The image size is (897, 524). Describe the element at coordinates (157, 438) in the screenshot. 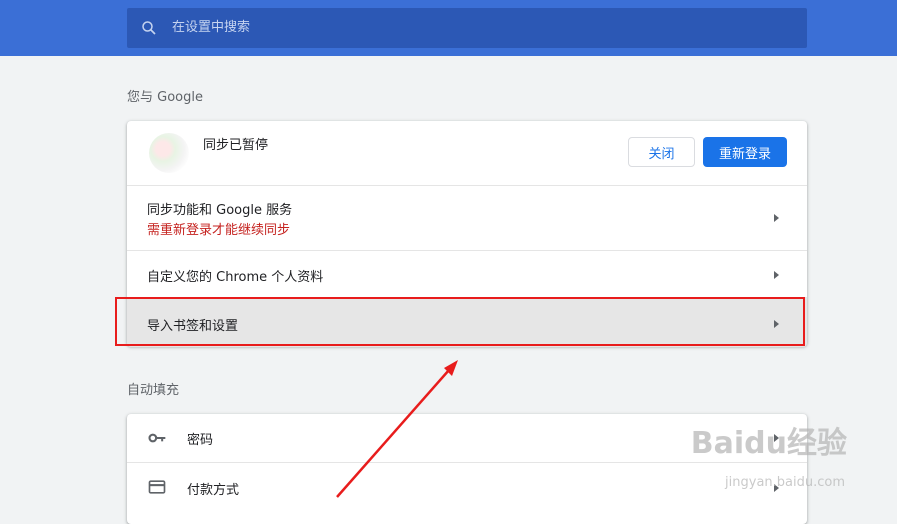

I see `key-icon` at that location.